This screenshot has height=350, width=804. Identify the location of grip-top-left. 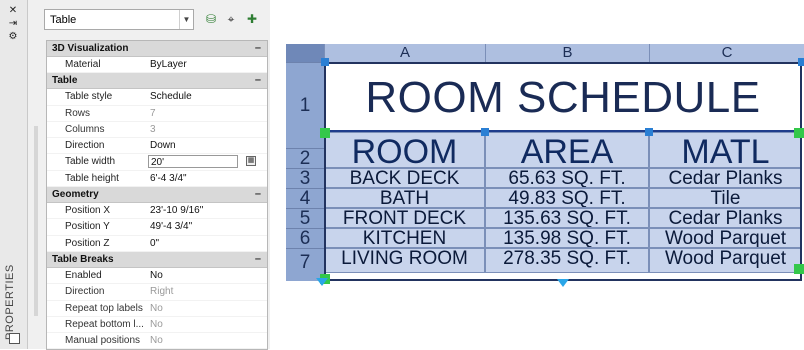
(325, 62).